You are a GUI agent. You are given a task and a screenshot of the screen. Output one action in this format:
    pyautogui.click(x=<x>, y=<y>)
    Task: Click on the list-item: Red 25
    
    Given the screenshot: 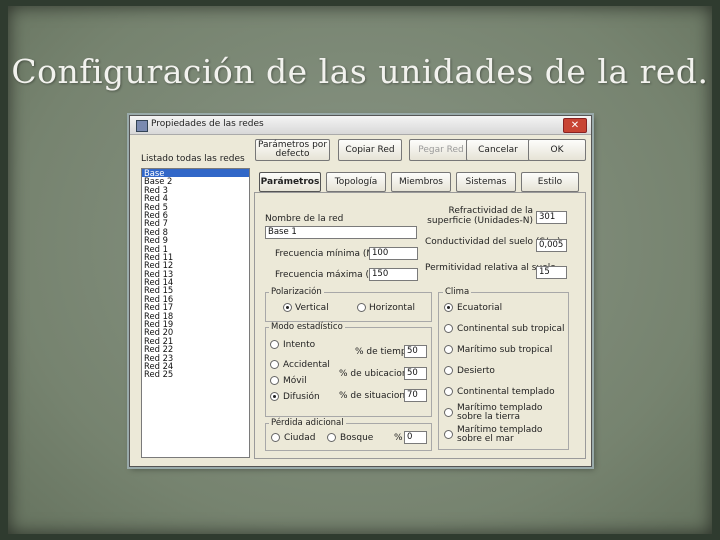 What is the action you would take?
    pyautogui.click(x=195, y=374)
    